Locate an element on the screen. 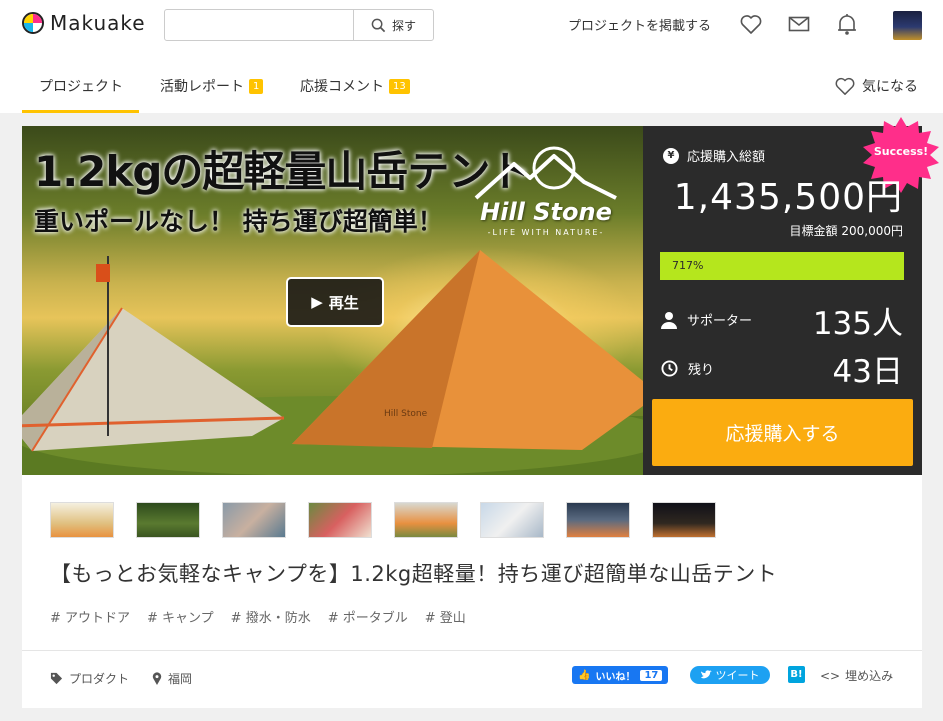 The width and height of the screenshot is (943, 721). hero-title: 1.2kgの超軽量山岳テント is located at coordinates (282, 171).